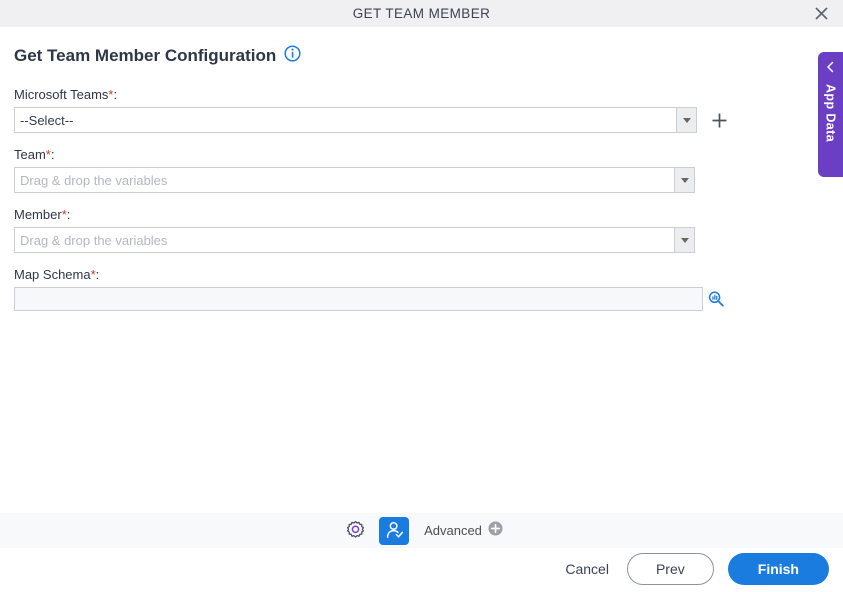  I want to click on label-member: Member*:, so click(42, 214).